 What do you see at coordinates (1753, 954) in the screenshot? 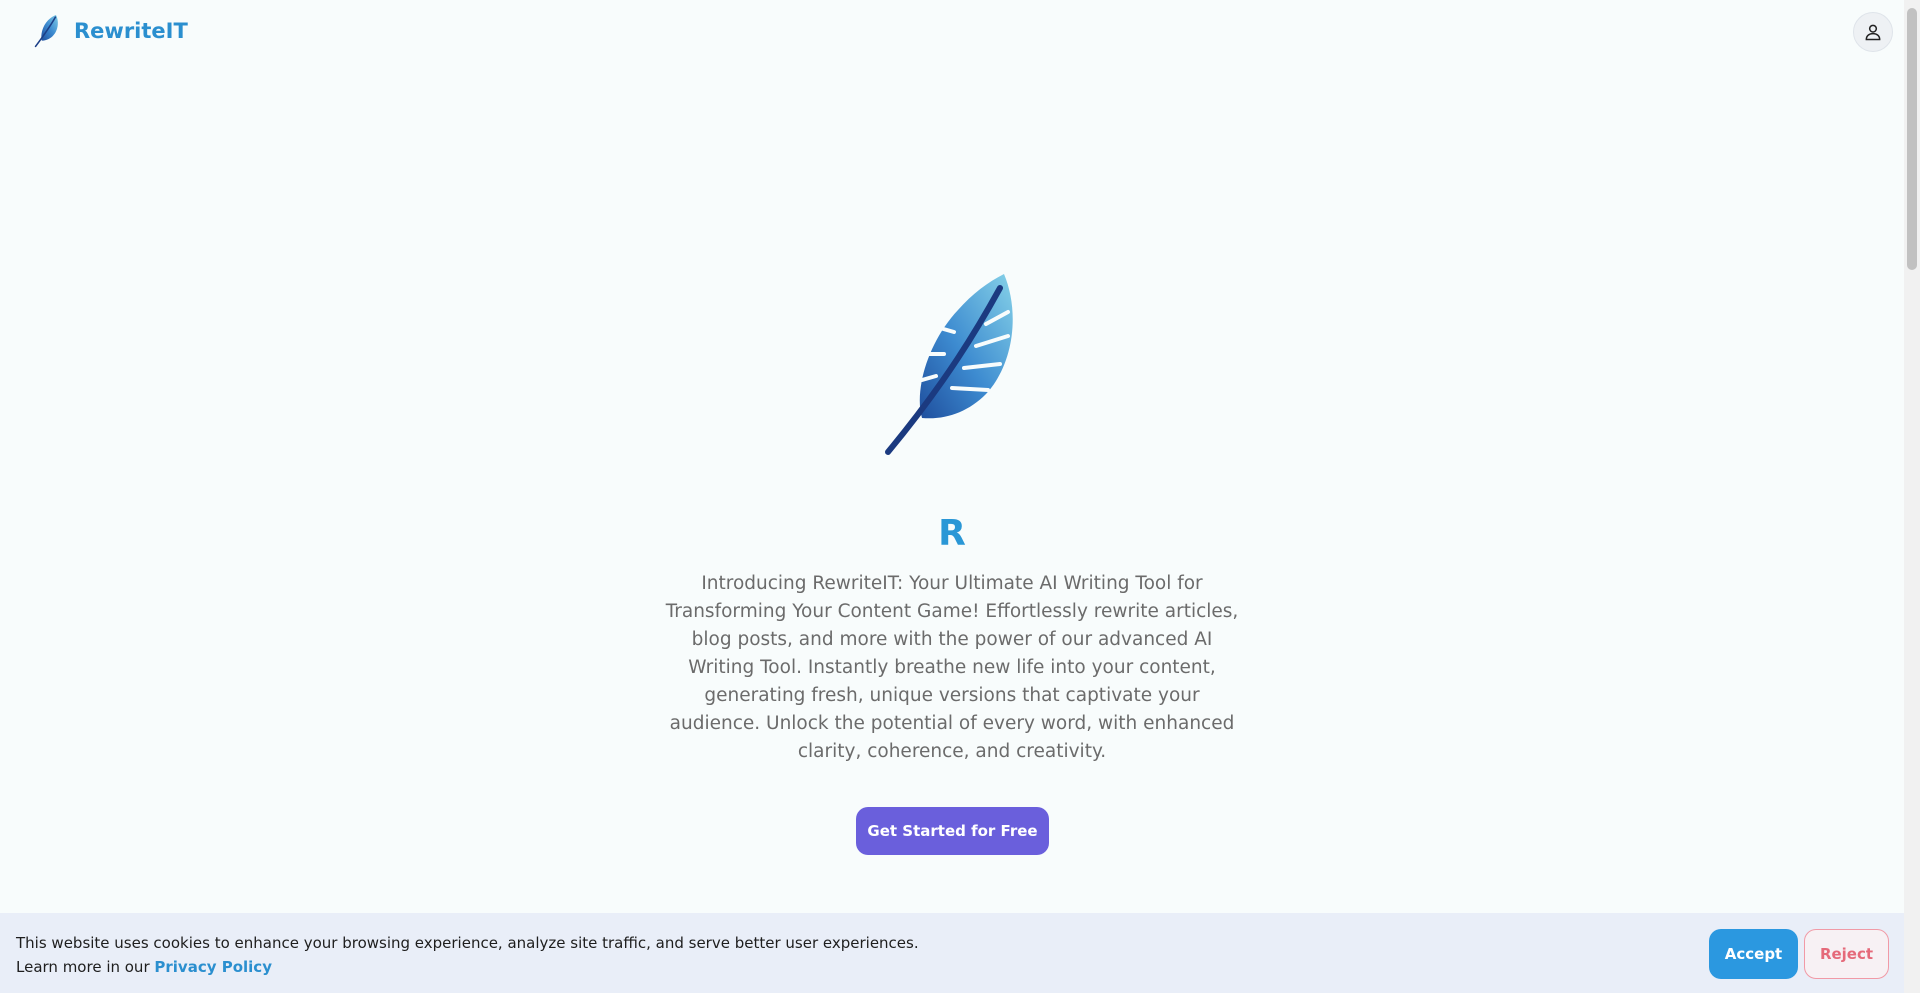
I see `accept-cookies-button: Accept` at bounding box center [1753, 954].